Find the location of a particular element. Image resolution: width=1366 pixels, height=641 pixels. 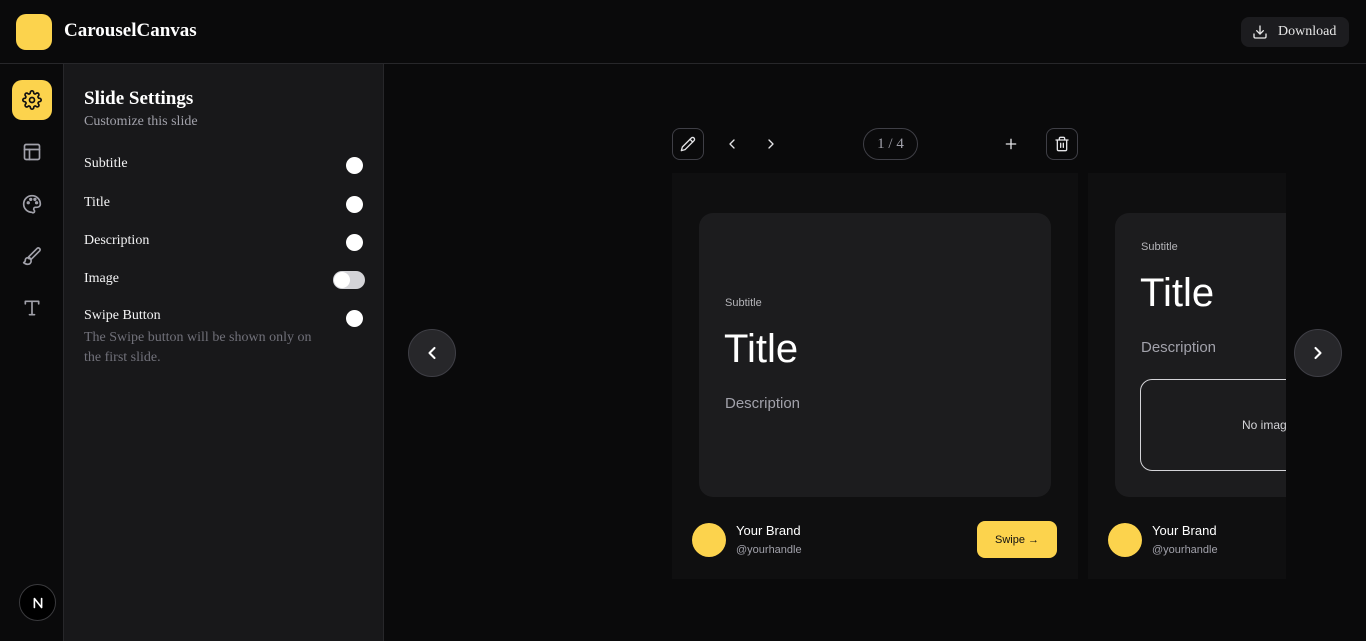

add-slide-button is located at coordinates (1011, 144).